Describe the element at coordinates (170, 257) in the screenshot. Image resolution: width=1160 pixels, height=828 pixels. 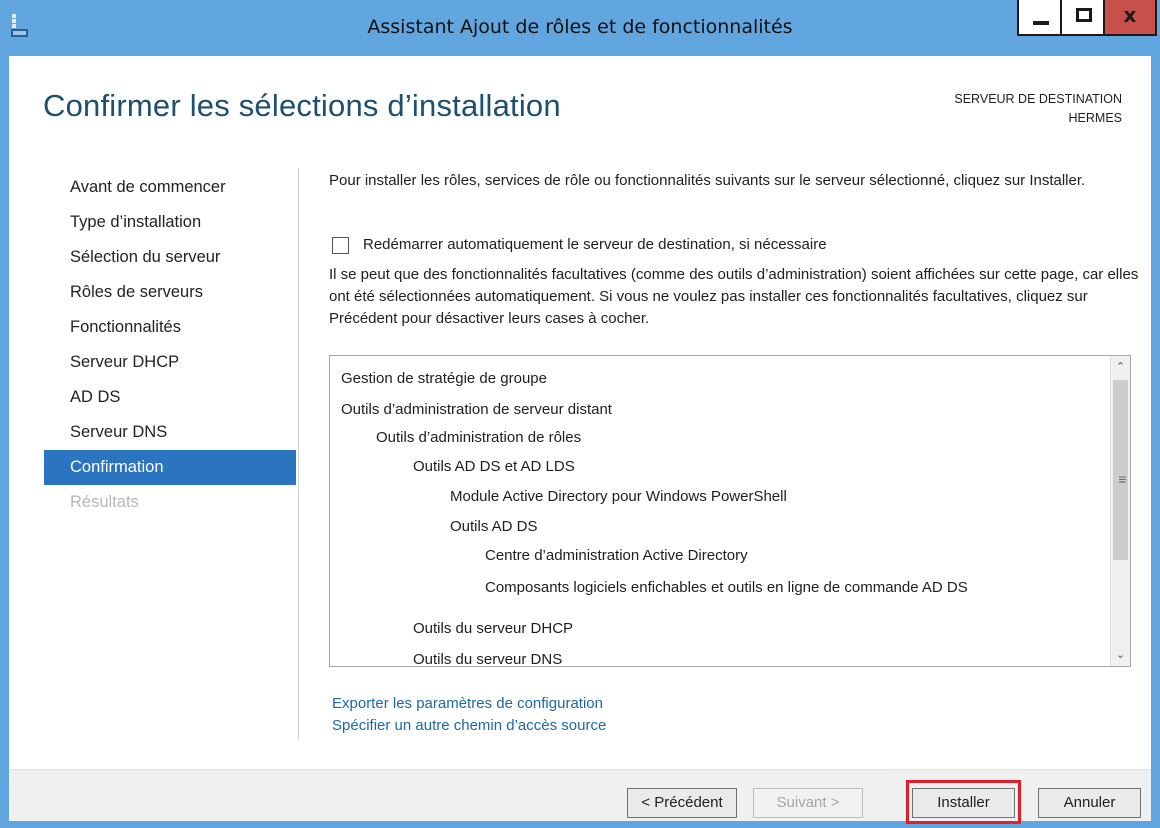
I see `nav-item-selection-serveur: Sélection du serveur` at that location.